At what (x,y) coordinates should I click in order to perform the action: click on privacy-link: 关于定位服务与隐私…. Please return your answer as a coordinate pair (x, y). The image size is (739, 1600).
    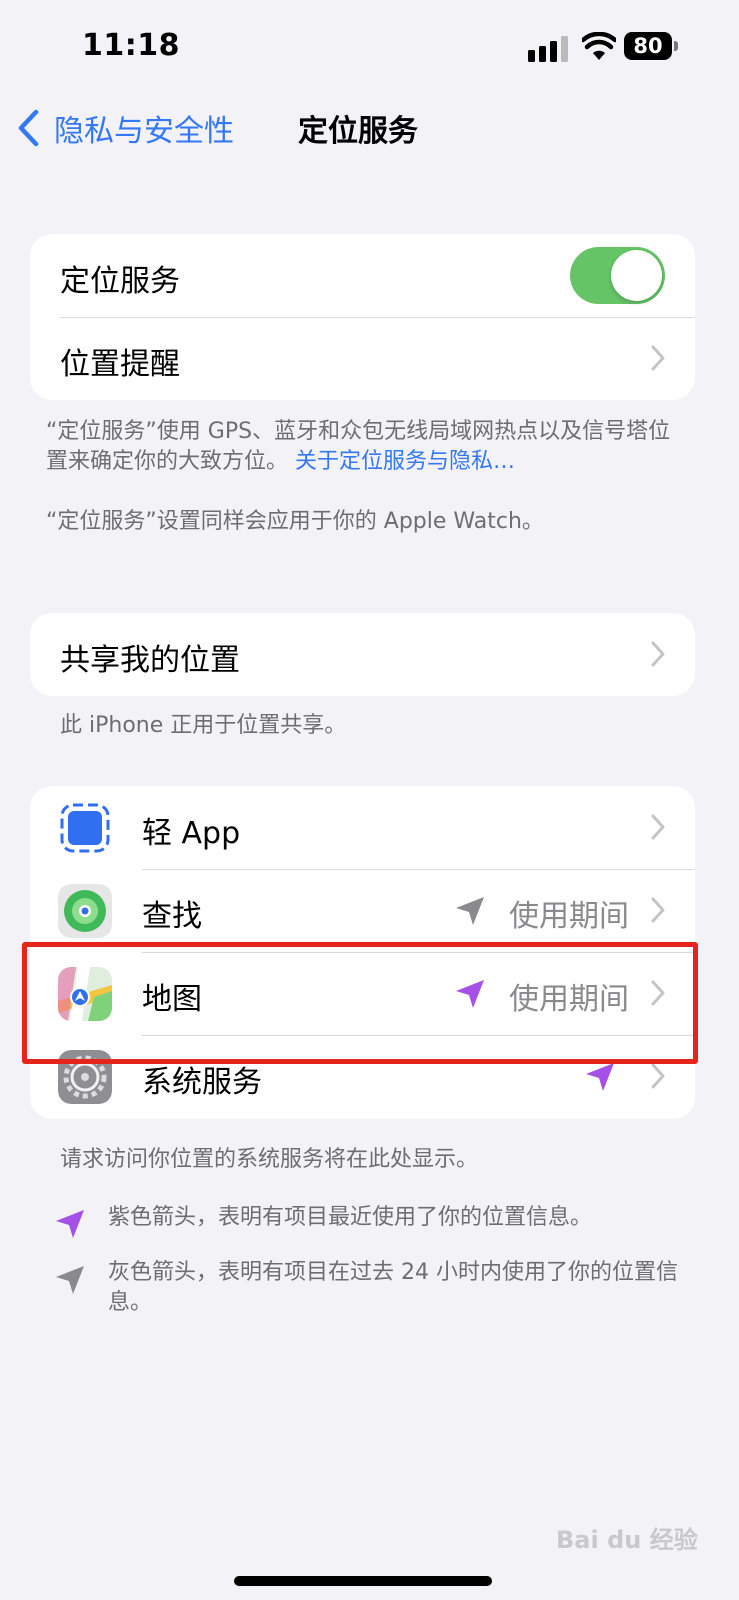
    Looking at the image, I should click on (405, 461).